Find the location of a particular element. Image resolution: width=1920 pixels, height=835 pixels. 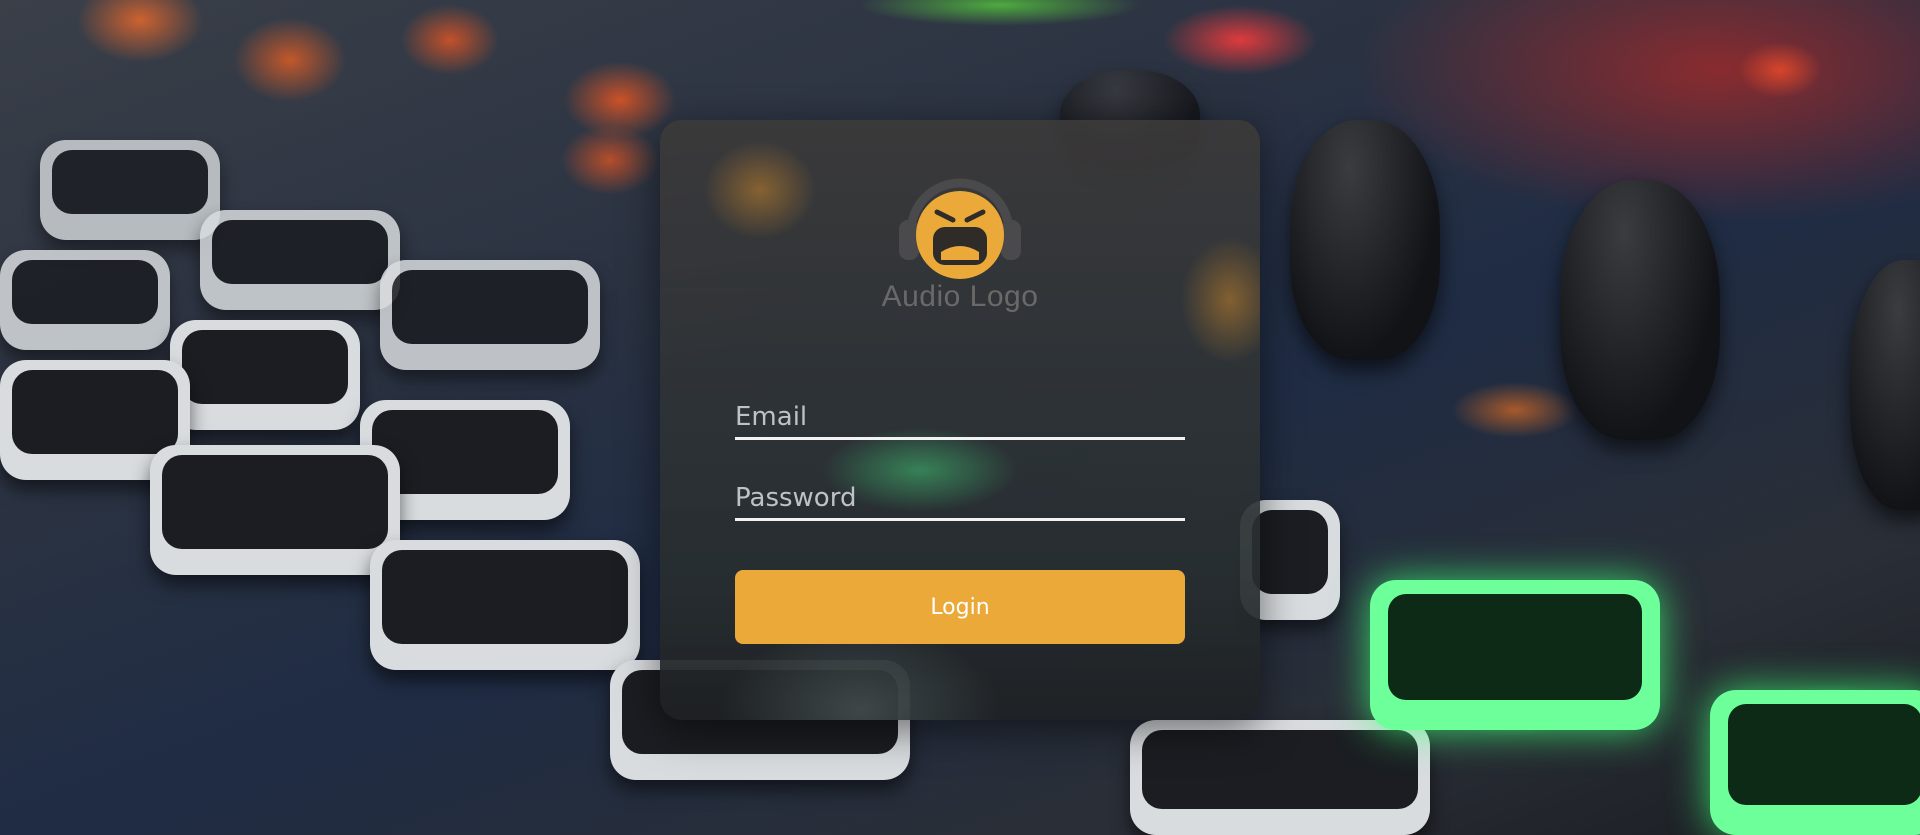

logo is located at coordinates (960, 229).